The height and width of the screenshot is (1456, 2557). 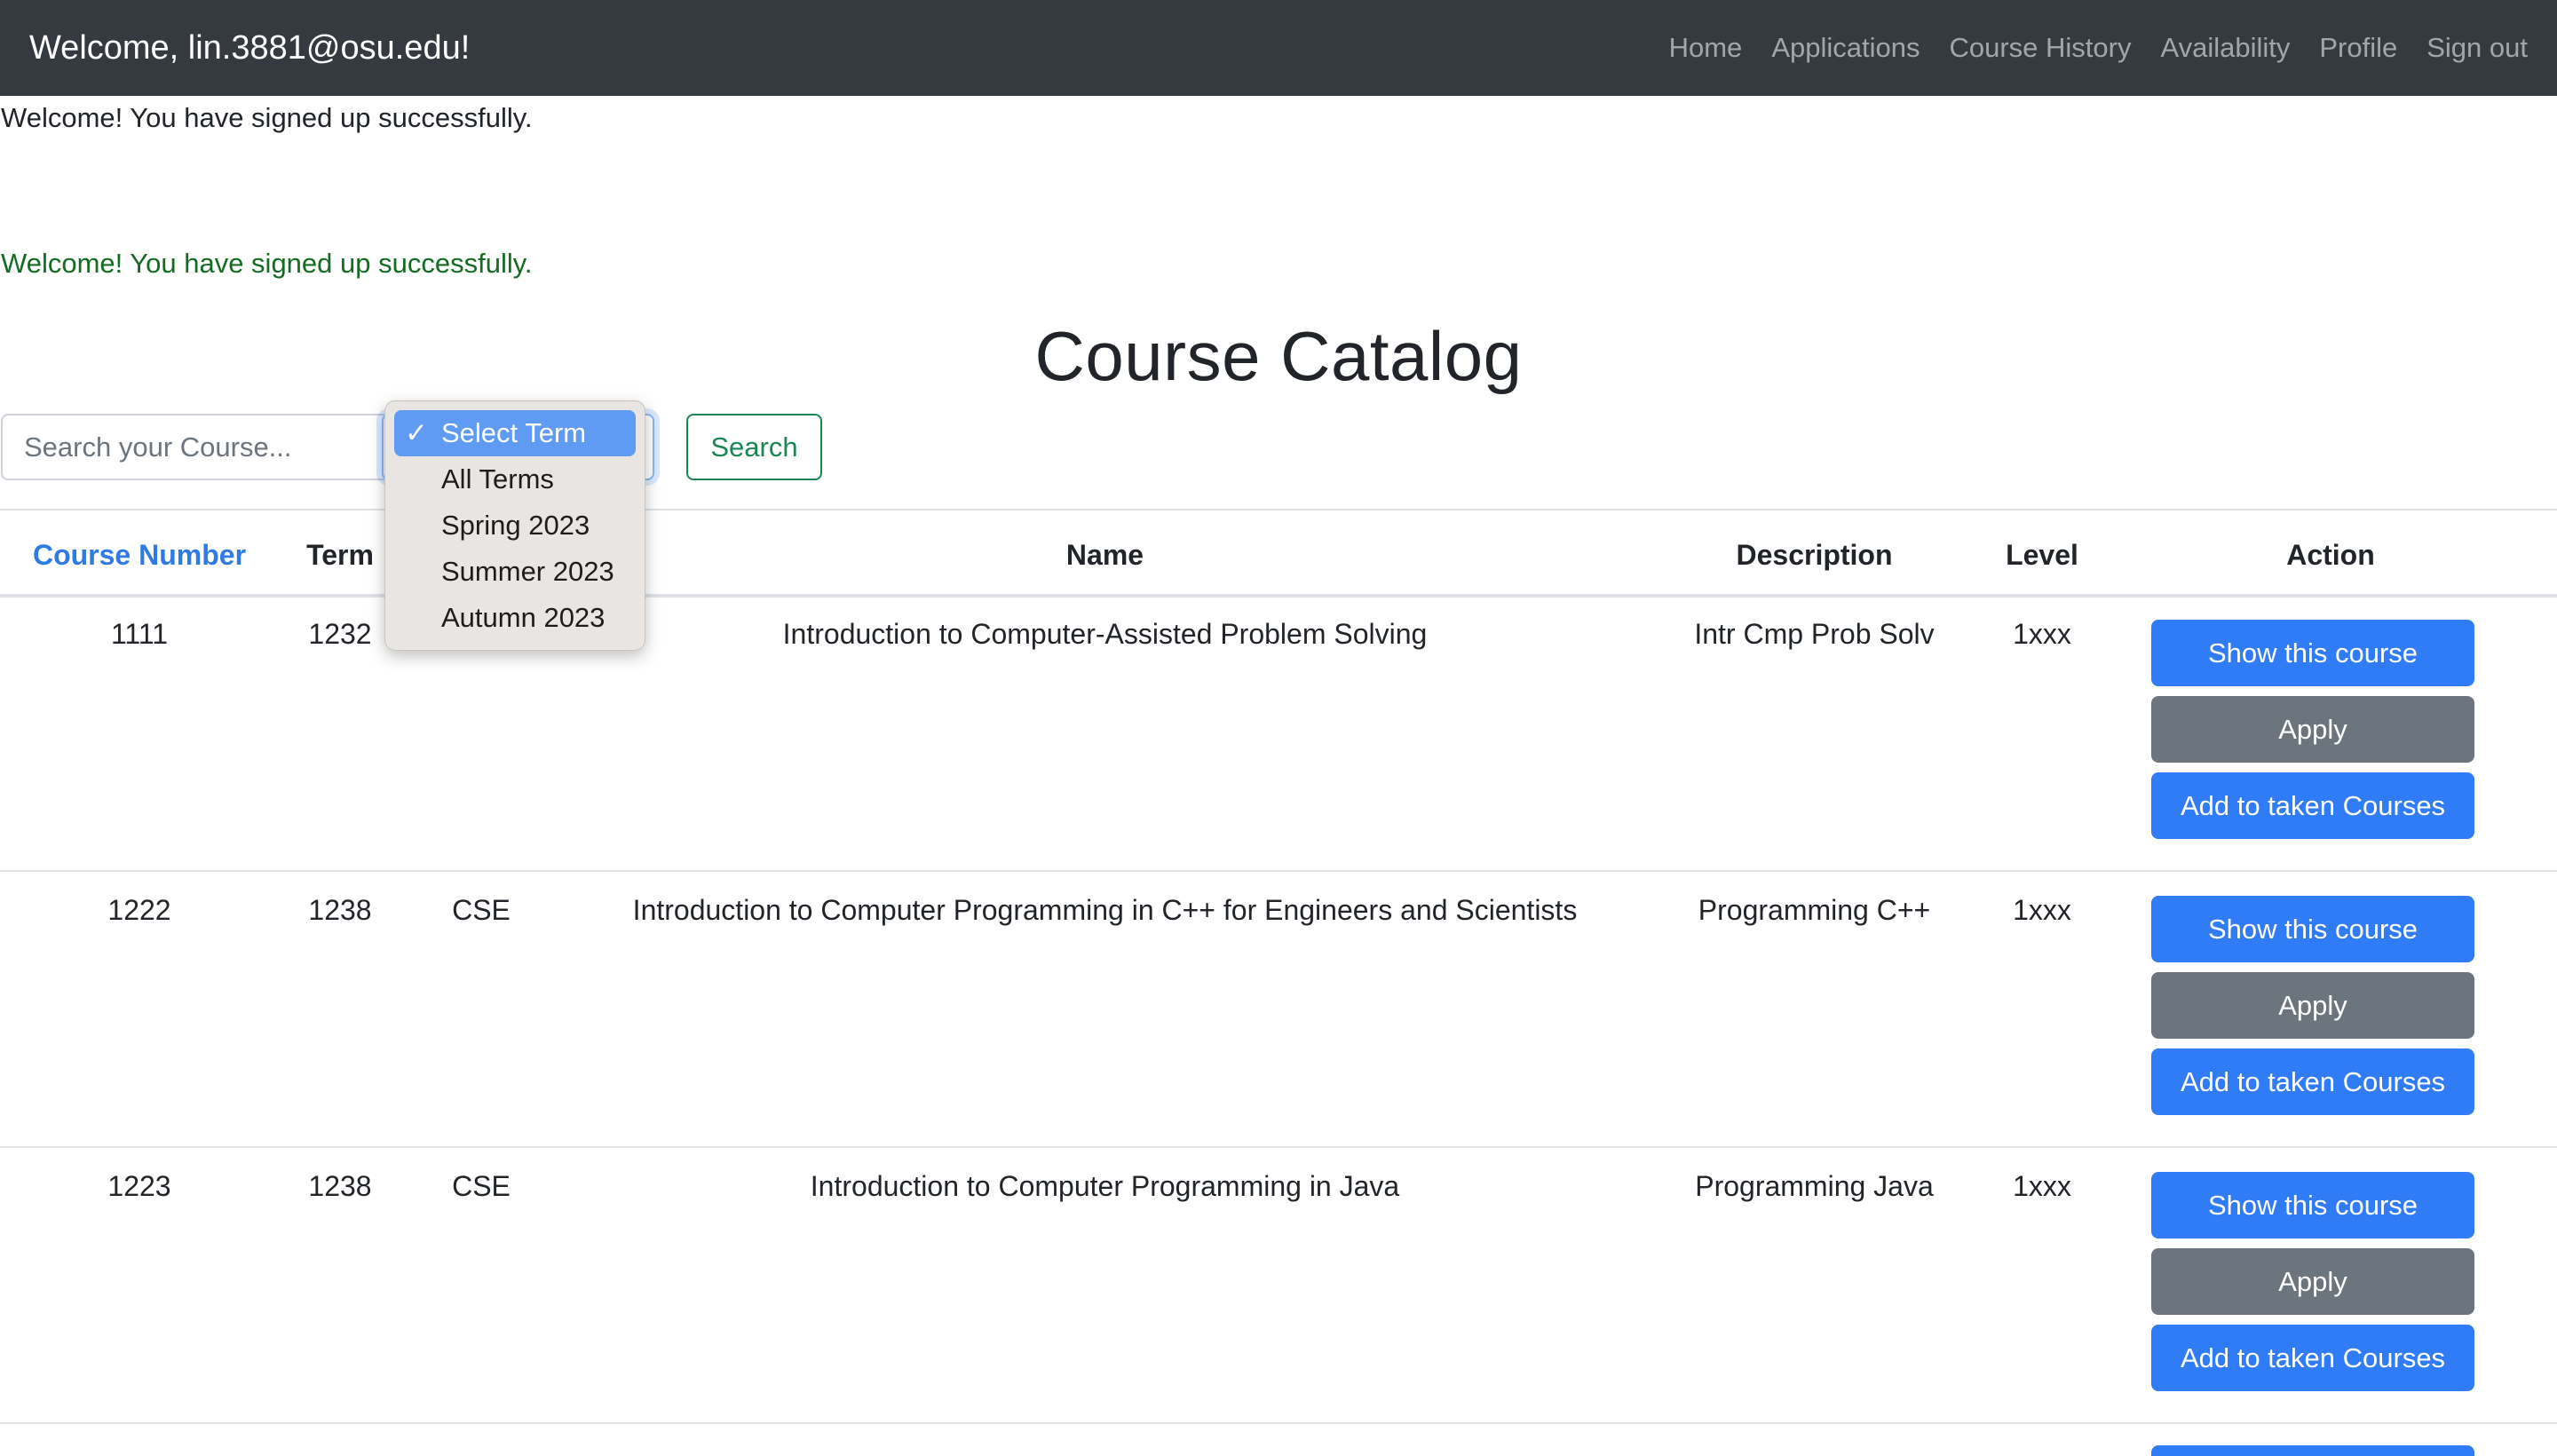 I want to click on term-option-summer-2023: Summer 2023, so click(x=515, y=572).